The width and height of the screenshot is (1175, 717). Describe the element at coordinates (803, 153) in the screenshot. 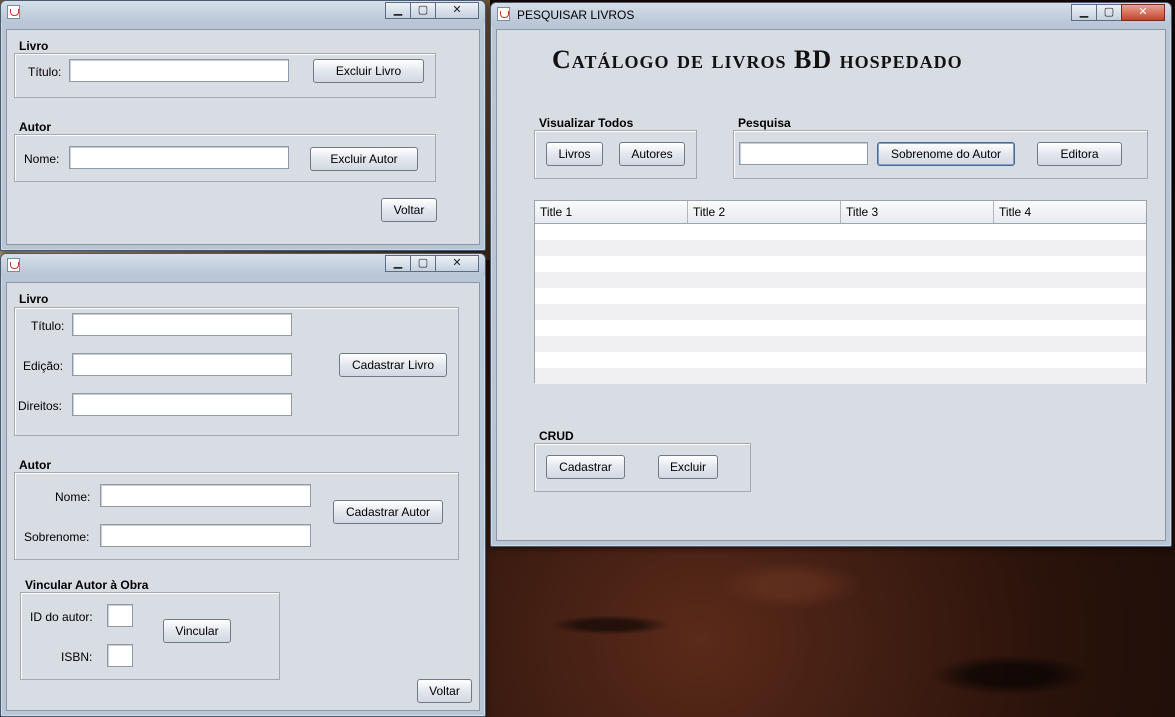

I see `pesquisa-input` at that location.